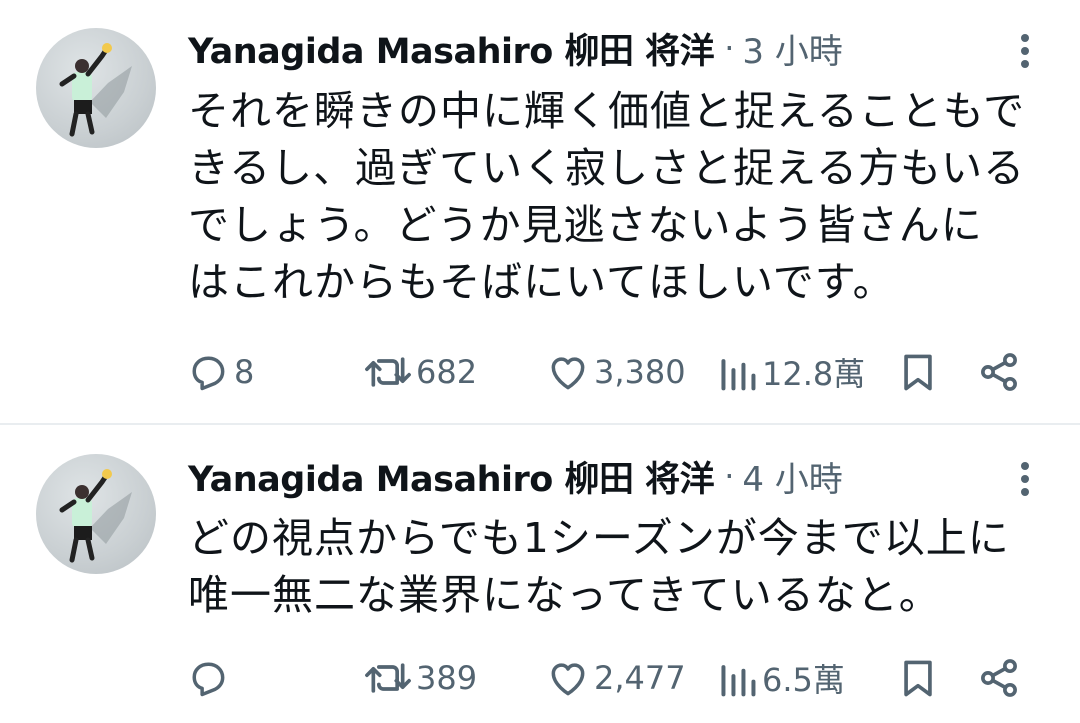 The height and width of the screenshot is (723, 1080). I want to click on reply-button, so click(210, 678).